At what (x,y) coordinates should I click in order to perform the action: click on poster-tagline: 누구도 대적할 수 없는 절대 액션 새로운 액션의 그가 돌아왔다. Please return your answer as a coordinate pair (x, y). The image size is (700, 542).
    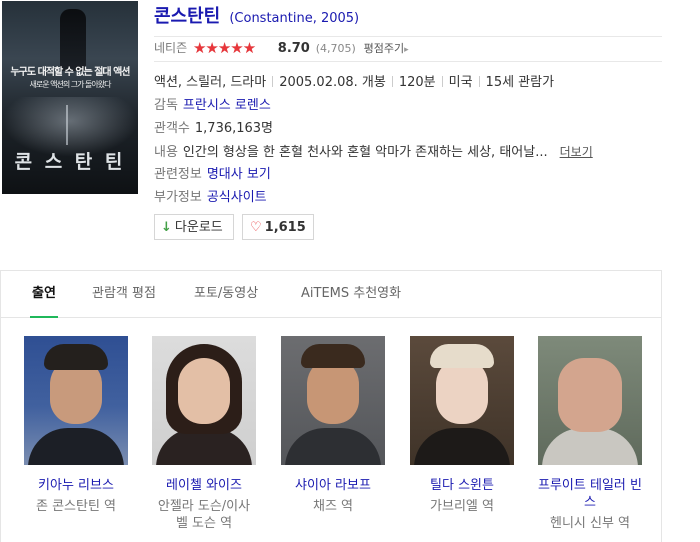
    Looking at the image, I should click on (70, 79).